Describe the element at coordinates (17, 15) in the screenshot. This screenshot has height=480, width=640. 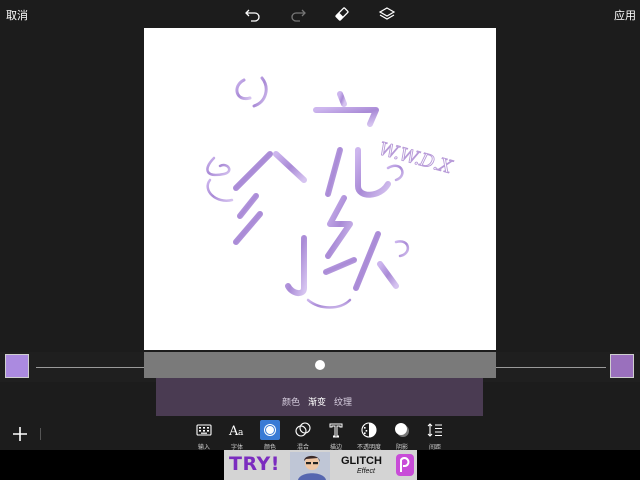
I see `cancel-button: 取消` at that location.